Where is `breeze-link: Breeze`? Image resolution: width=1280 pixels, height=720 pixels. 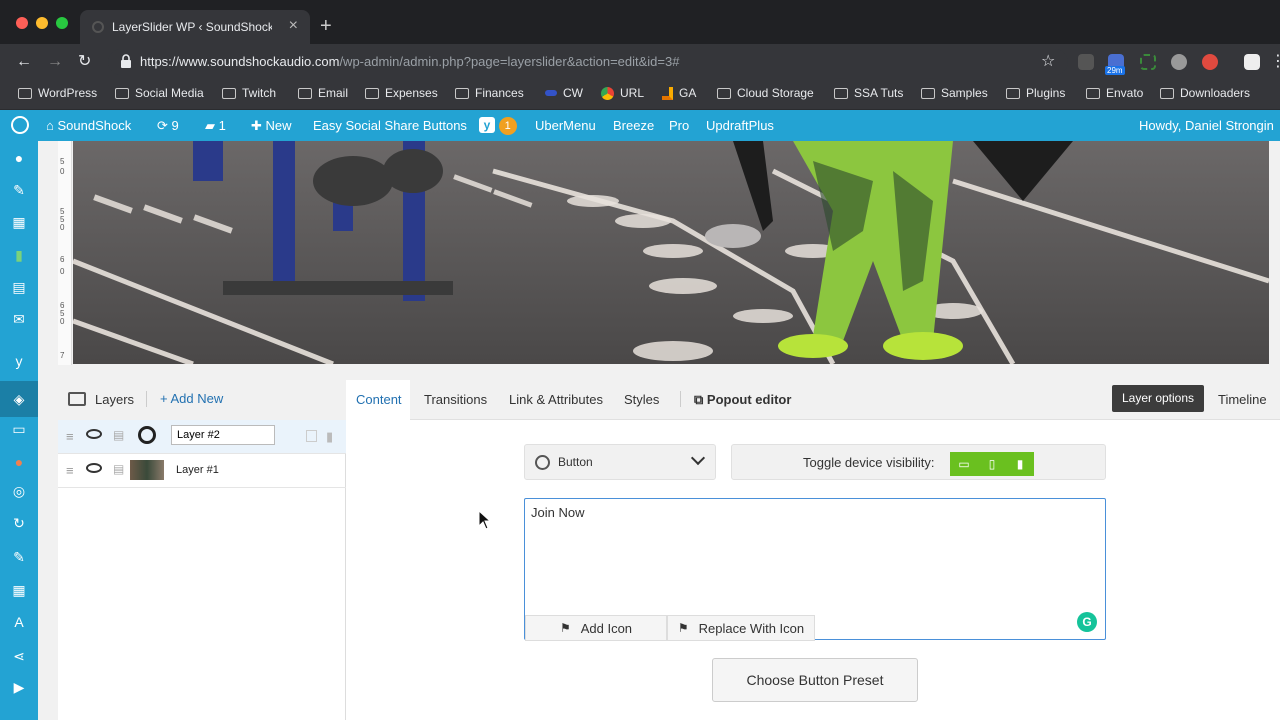
breeze-link: Breeze is located at coordinates (633, 125).